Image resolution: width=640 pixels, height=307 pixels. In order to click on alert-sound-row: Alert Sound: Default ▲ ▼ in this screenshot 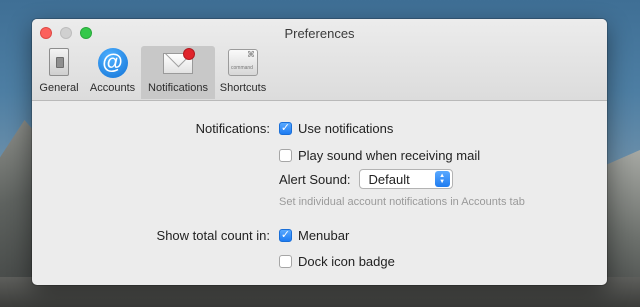, I will do `click(366, 179)`.